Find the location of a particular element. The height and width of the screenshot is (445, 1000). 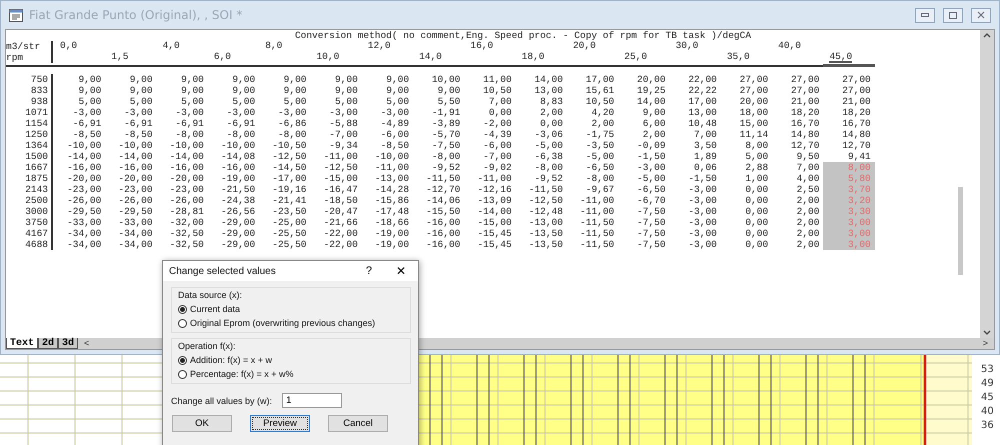

table-cell: -5,00 is located at coordinates (592, 156).